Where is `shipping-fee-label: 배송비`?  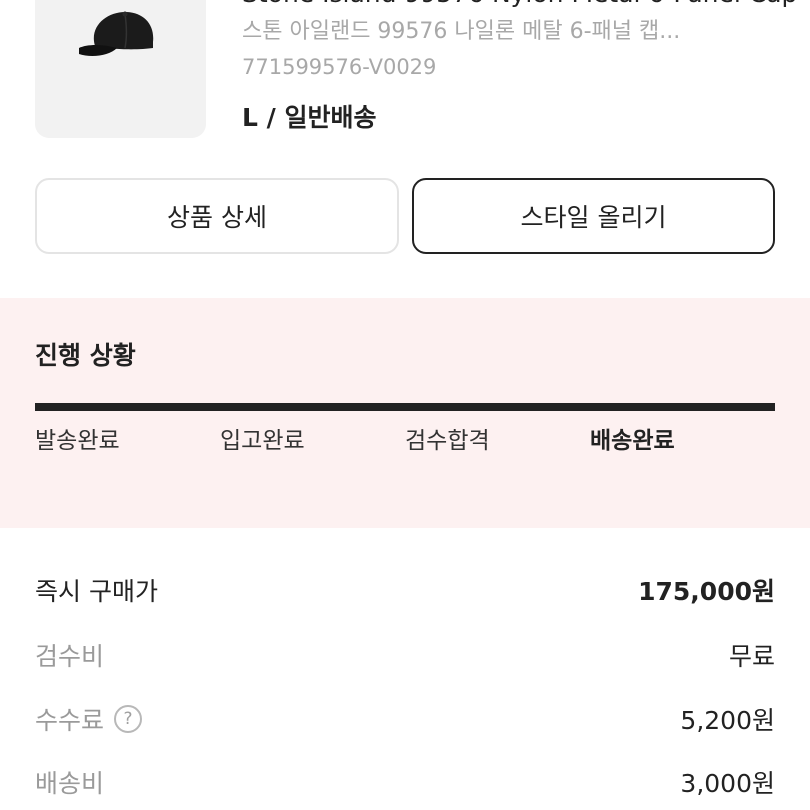 shipping-fee-label: 배송비 is located at coordinates (70, 783).